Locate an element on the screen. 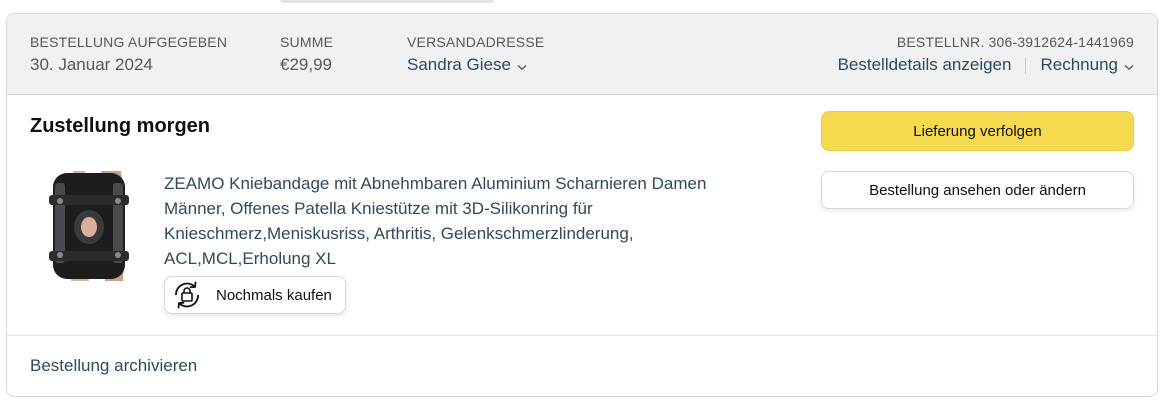  total-value: €29,99 is located at coordinates (306, 64).